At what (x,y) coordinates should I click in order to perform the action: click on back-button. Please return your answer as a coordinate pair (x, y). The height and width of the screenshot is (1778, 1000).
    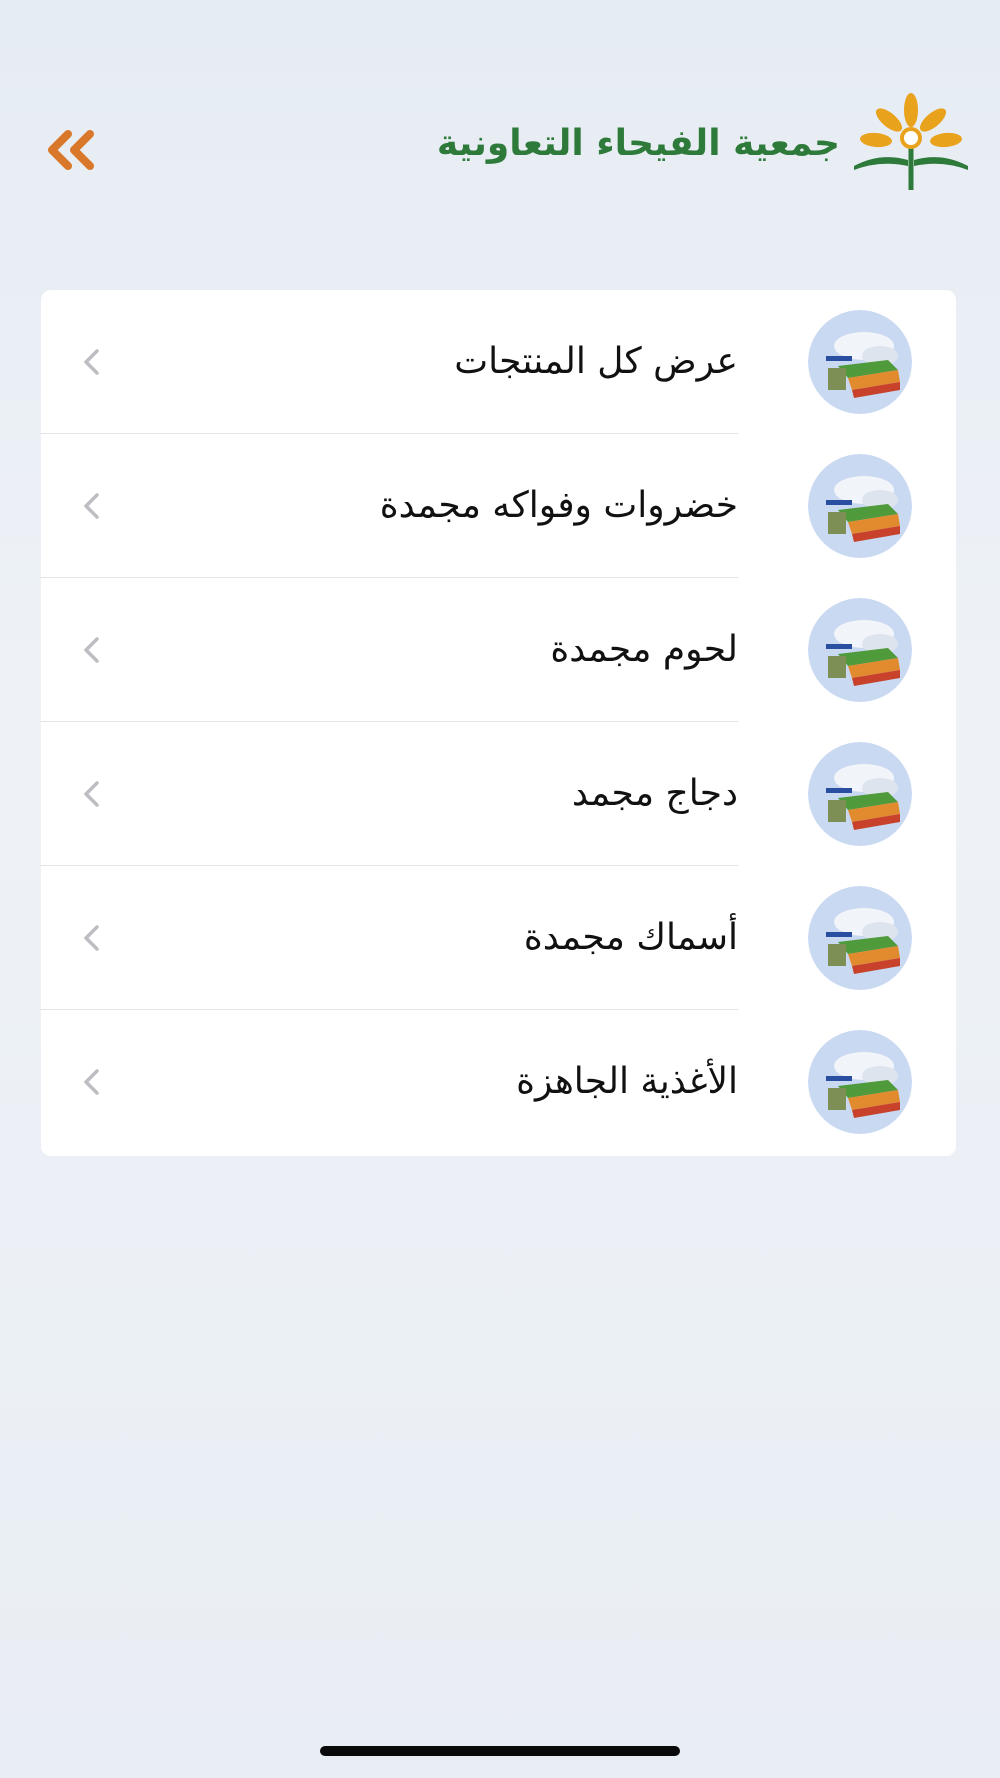
    Looking at the image, I should click on (73, 150).